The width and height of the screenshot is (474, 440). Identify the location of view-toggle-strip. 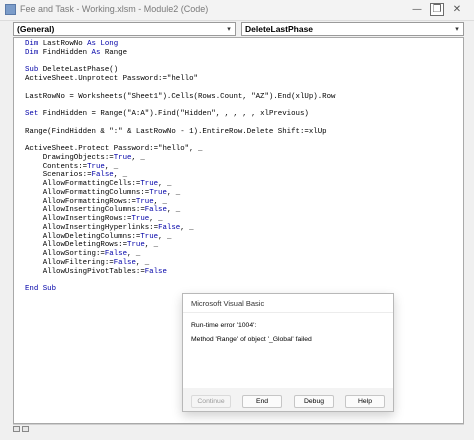
(238, 429).